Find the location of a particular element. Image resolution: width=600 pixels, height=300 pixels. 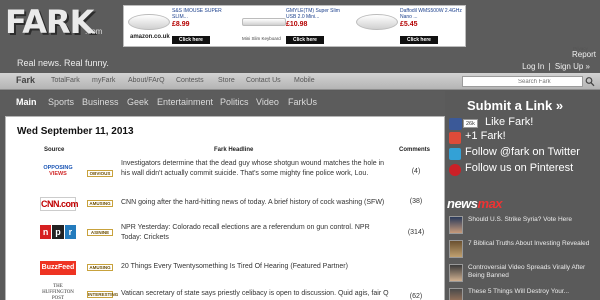

like-count: 26k is located at coordinates (470, 123).